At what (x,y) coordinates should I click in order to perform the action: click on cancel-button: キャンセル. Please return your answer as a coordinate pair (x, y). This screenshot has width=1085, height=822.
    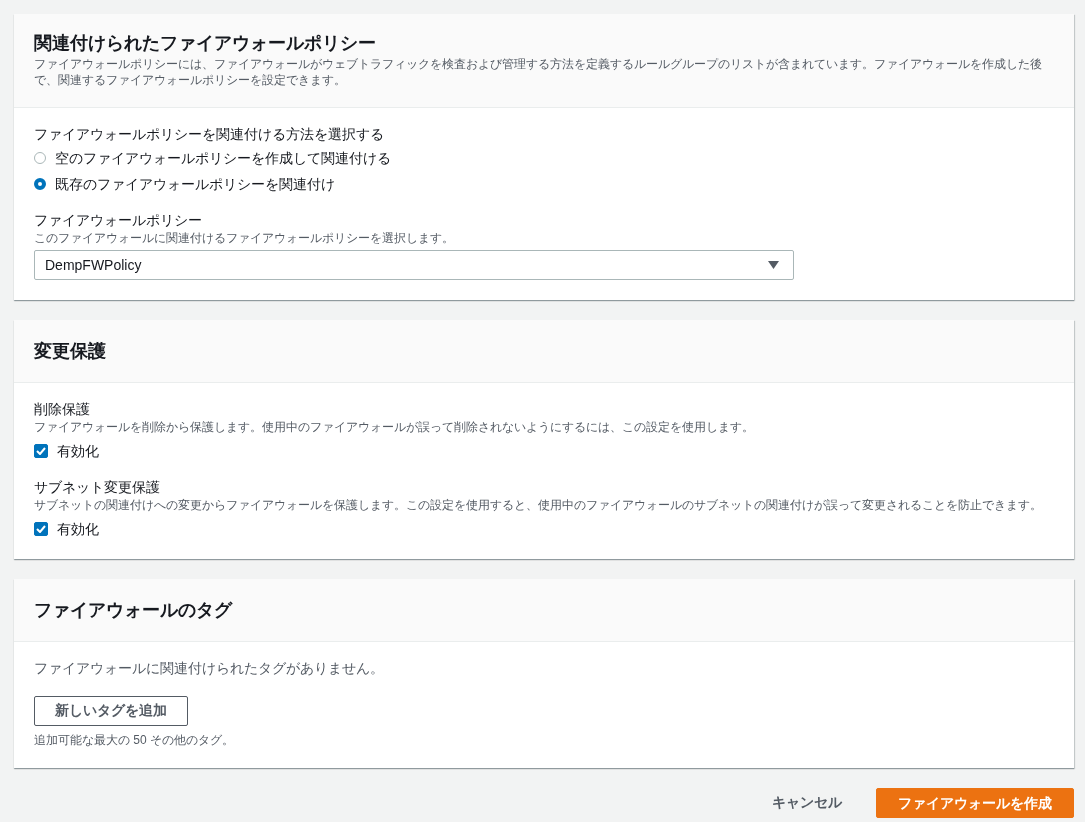
    Looking at the image, I should click on (807, 803).